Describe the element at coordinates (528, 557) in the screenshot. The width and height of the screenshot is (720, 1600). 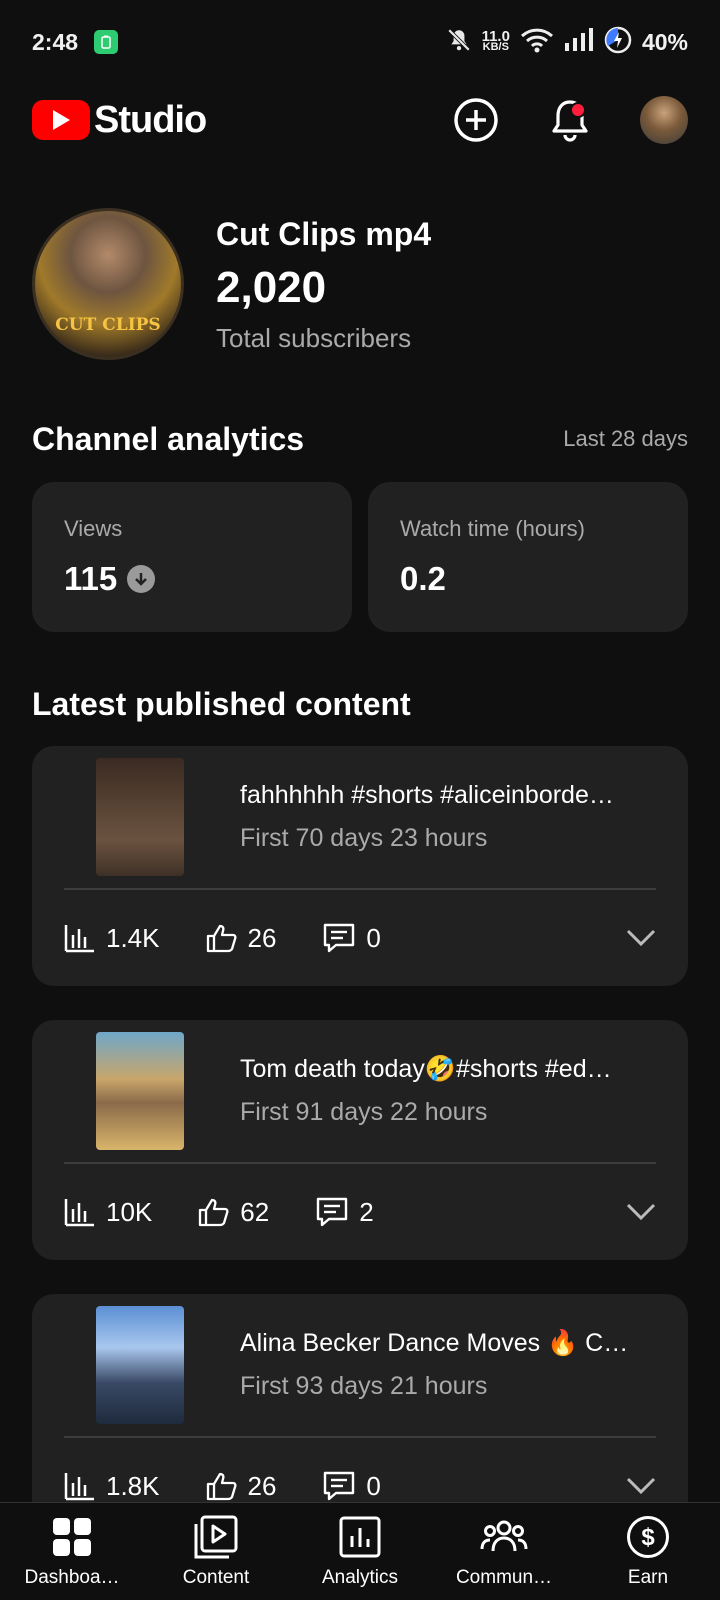
I see `watch-time-card: Watch time (hours) 0.2` at that location.